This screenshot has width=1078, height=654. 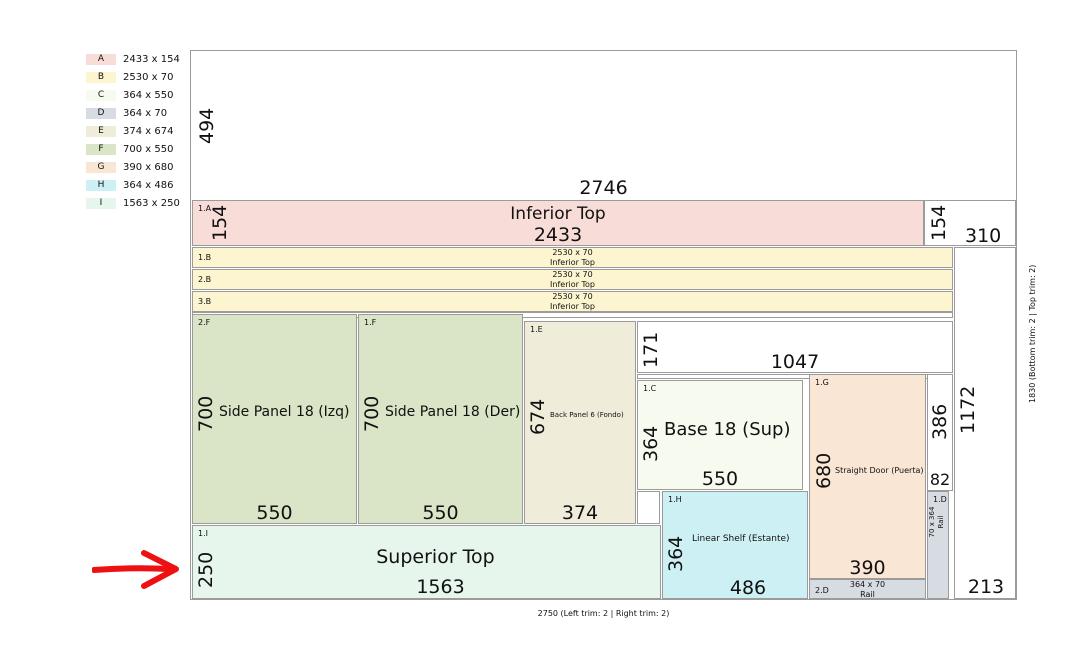 I want to click on legend-swatch: H, so click(x=101, y=185).